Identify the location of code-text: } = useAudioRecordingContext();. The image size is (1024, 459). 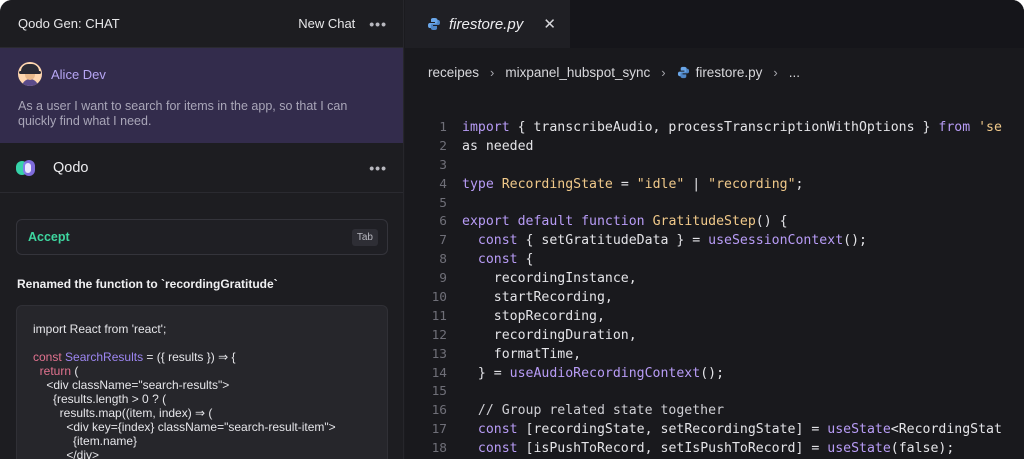
(593, 373).